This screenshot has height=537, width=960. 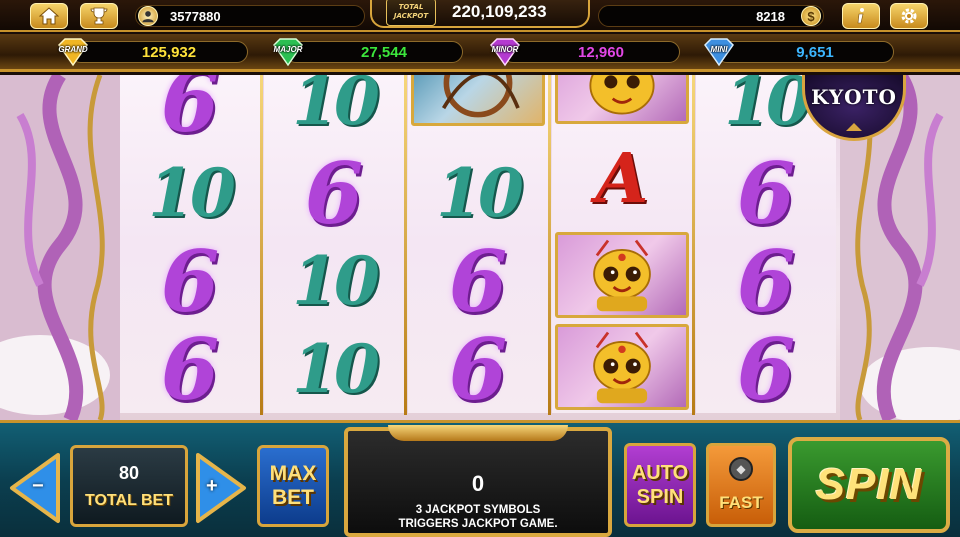 I want to click on jackpot-major-value: 27,544, so click(x=384, y=52).